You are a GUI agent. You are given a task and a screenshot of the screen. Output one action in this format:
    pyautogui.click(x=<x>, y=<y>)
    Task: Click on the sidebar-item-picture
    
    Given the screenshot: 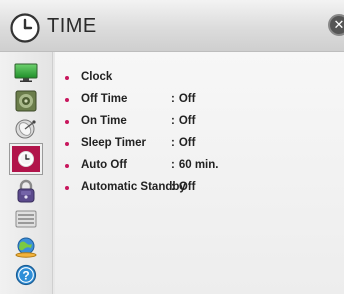 What is the action you would take?
    pyautogui.click(x=26, y=73)
    